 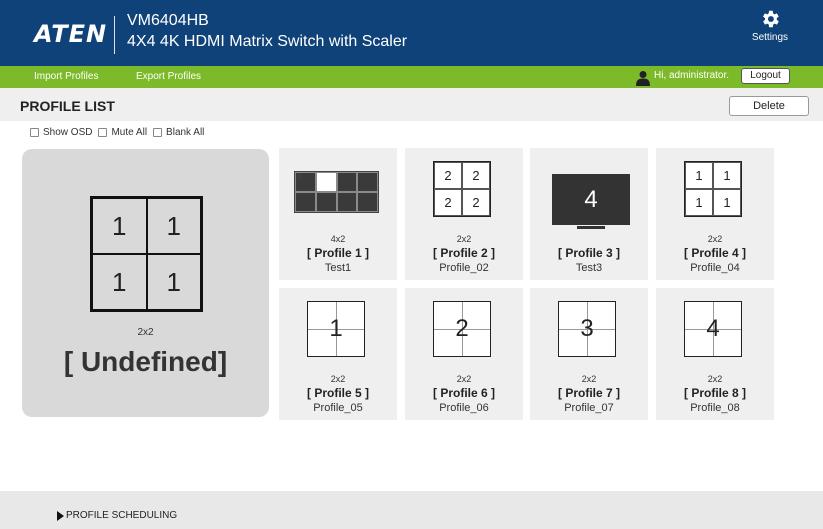 What do you see at coordinates (589, 408) in the screenshot?
I see `profile-description: Profile_07` at bounding box center [589, 408].